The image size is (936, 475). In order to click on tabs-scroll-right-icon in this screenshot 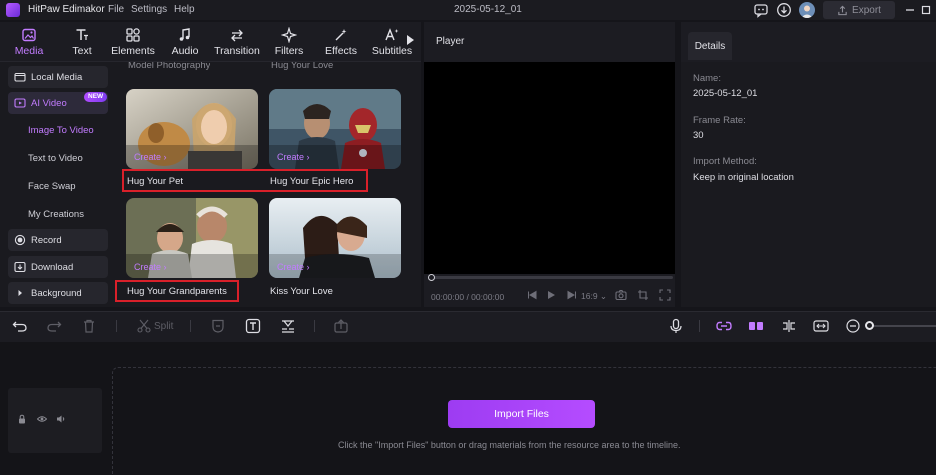, I will do `click(410, 40)`.